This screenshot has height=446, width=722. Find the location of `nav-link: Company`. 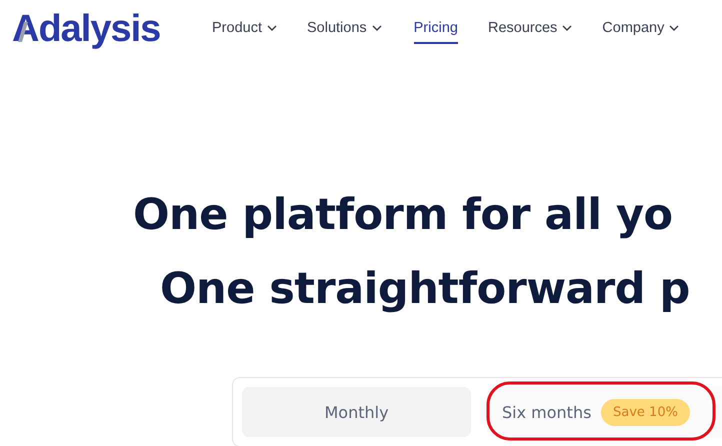

nav-link: Company is located at coordinates (641, 29).